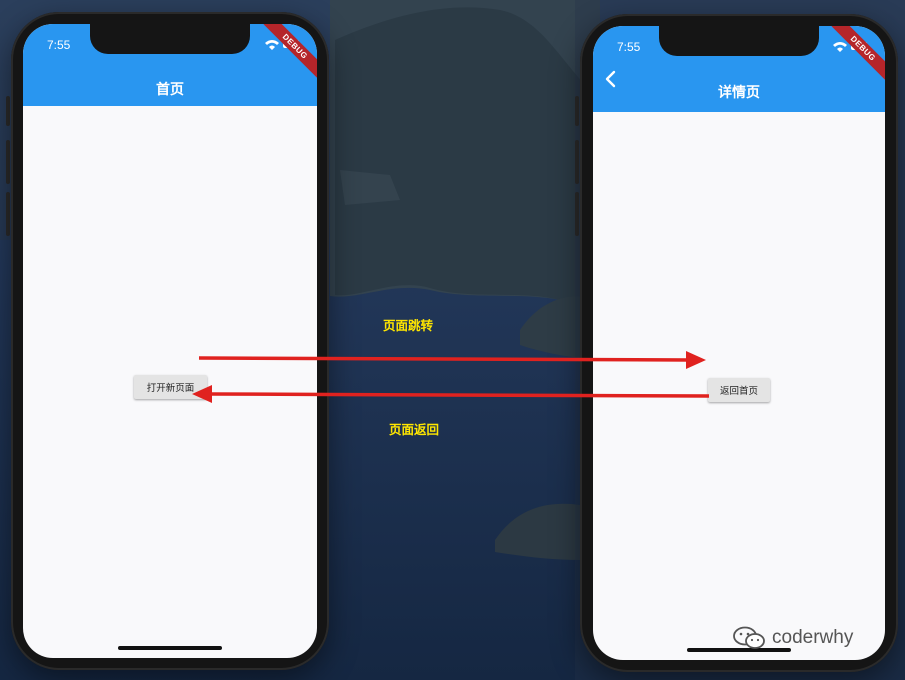  I want to click on right-status-time: 7:55, so click(629, 47).